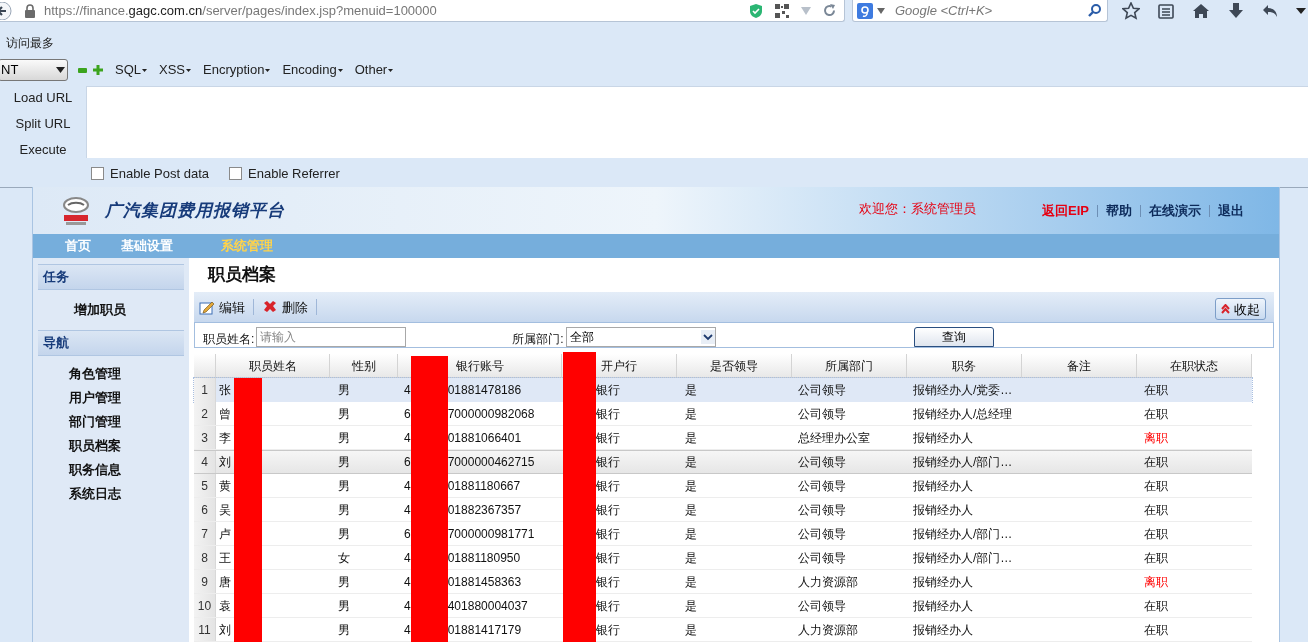  I want to click on reload-icon, so click(829, 10).